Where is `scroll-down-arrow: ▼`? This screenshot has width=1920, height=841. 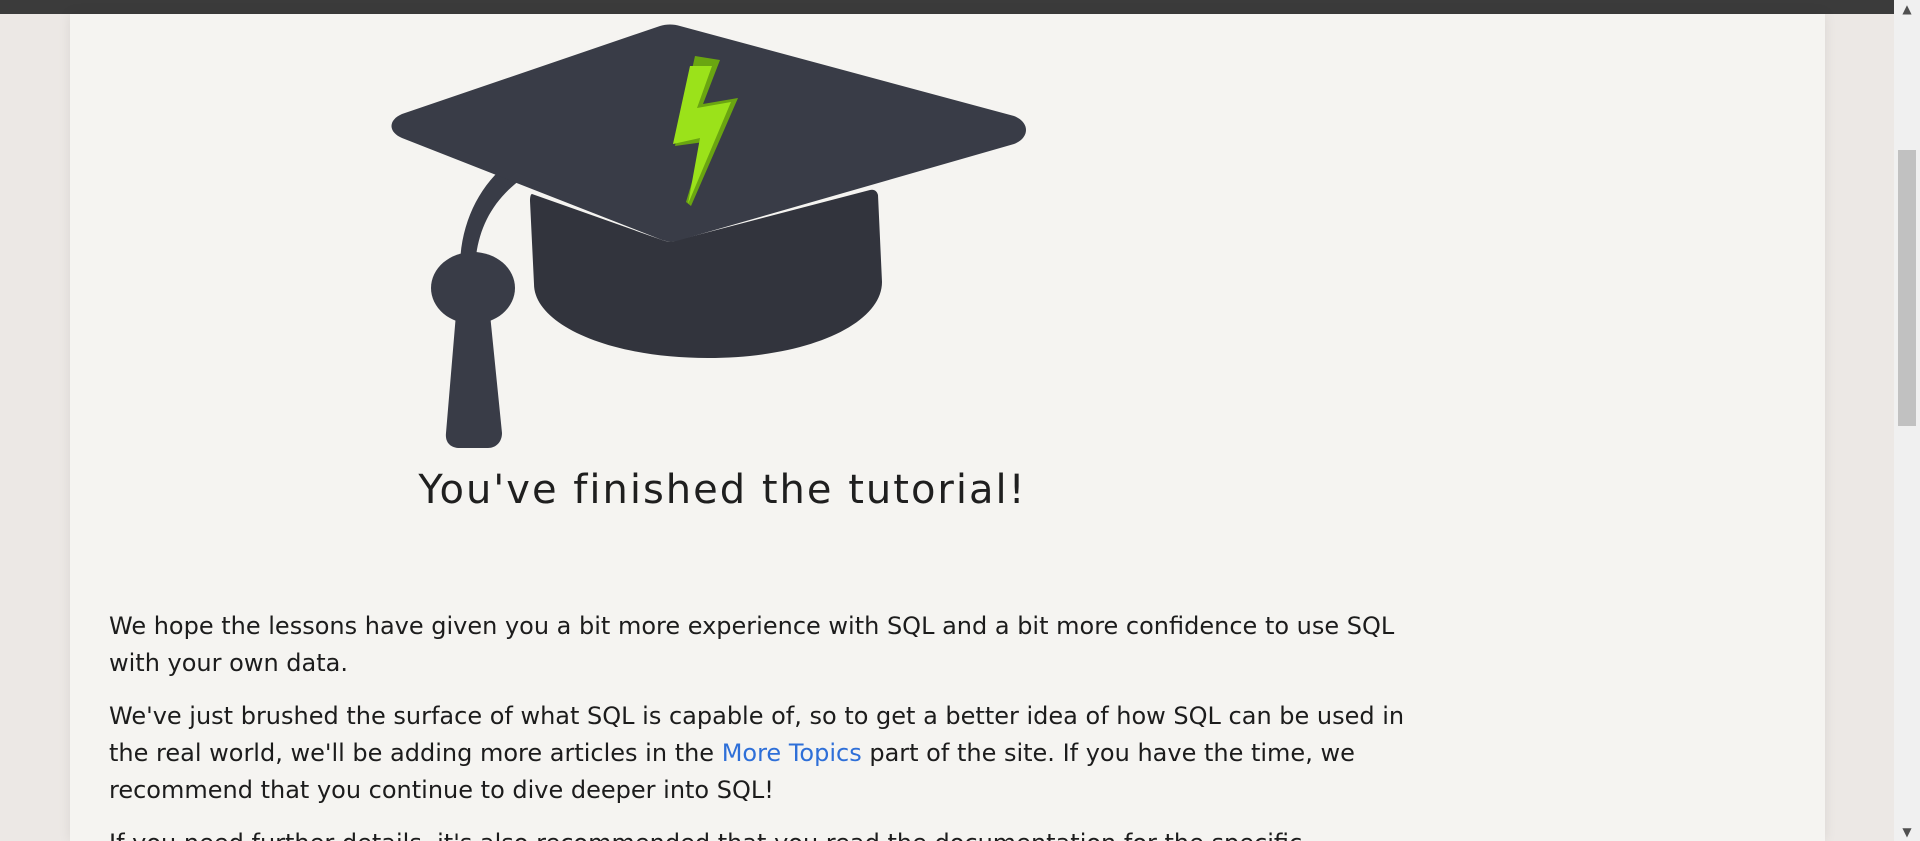
scroll-down-arrow: ▼ is located at coordinates (1907, 832).